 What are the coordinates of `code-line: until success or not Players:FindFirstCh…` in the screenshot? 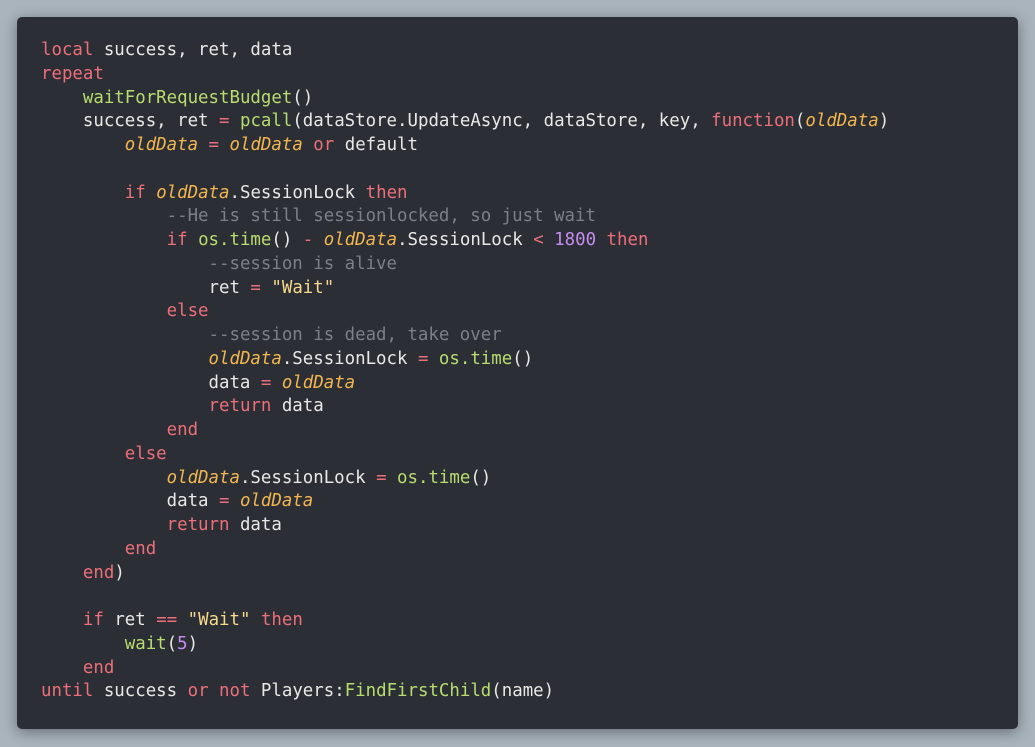 It's located at (524, 692).